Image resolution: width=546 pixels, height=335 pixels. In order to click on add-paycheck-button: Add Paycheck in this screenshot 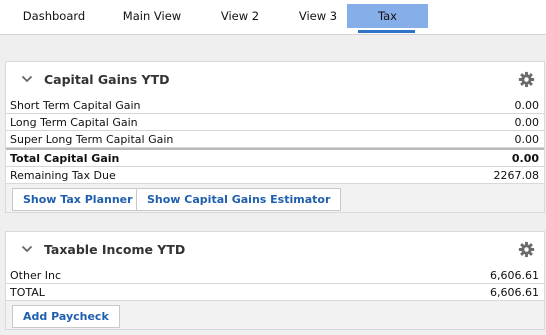, I will do `click(66, 316)`.